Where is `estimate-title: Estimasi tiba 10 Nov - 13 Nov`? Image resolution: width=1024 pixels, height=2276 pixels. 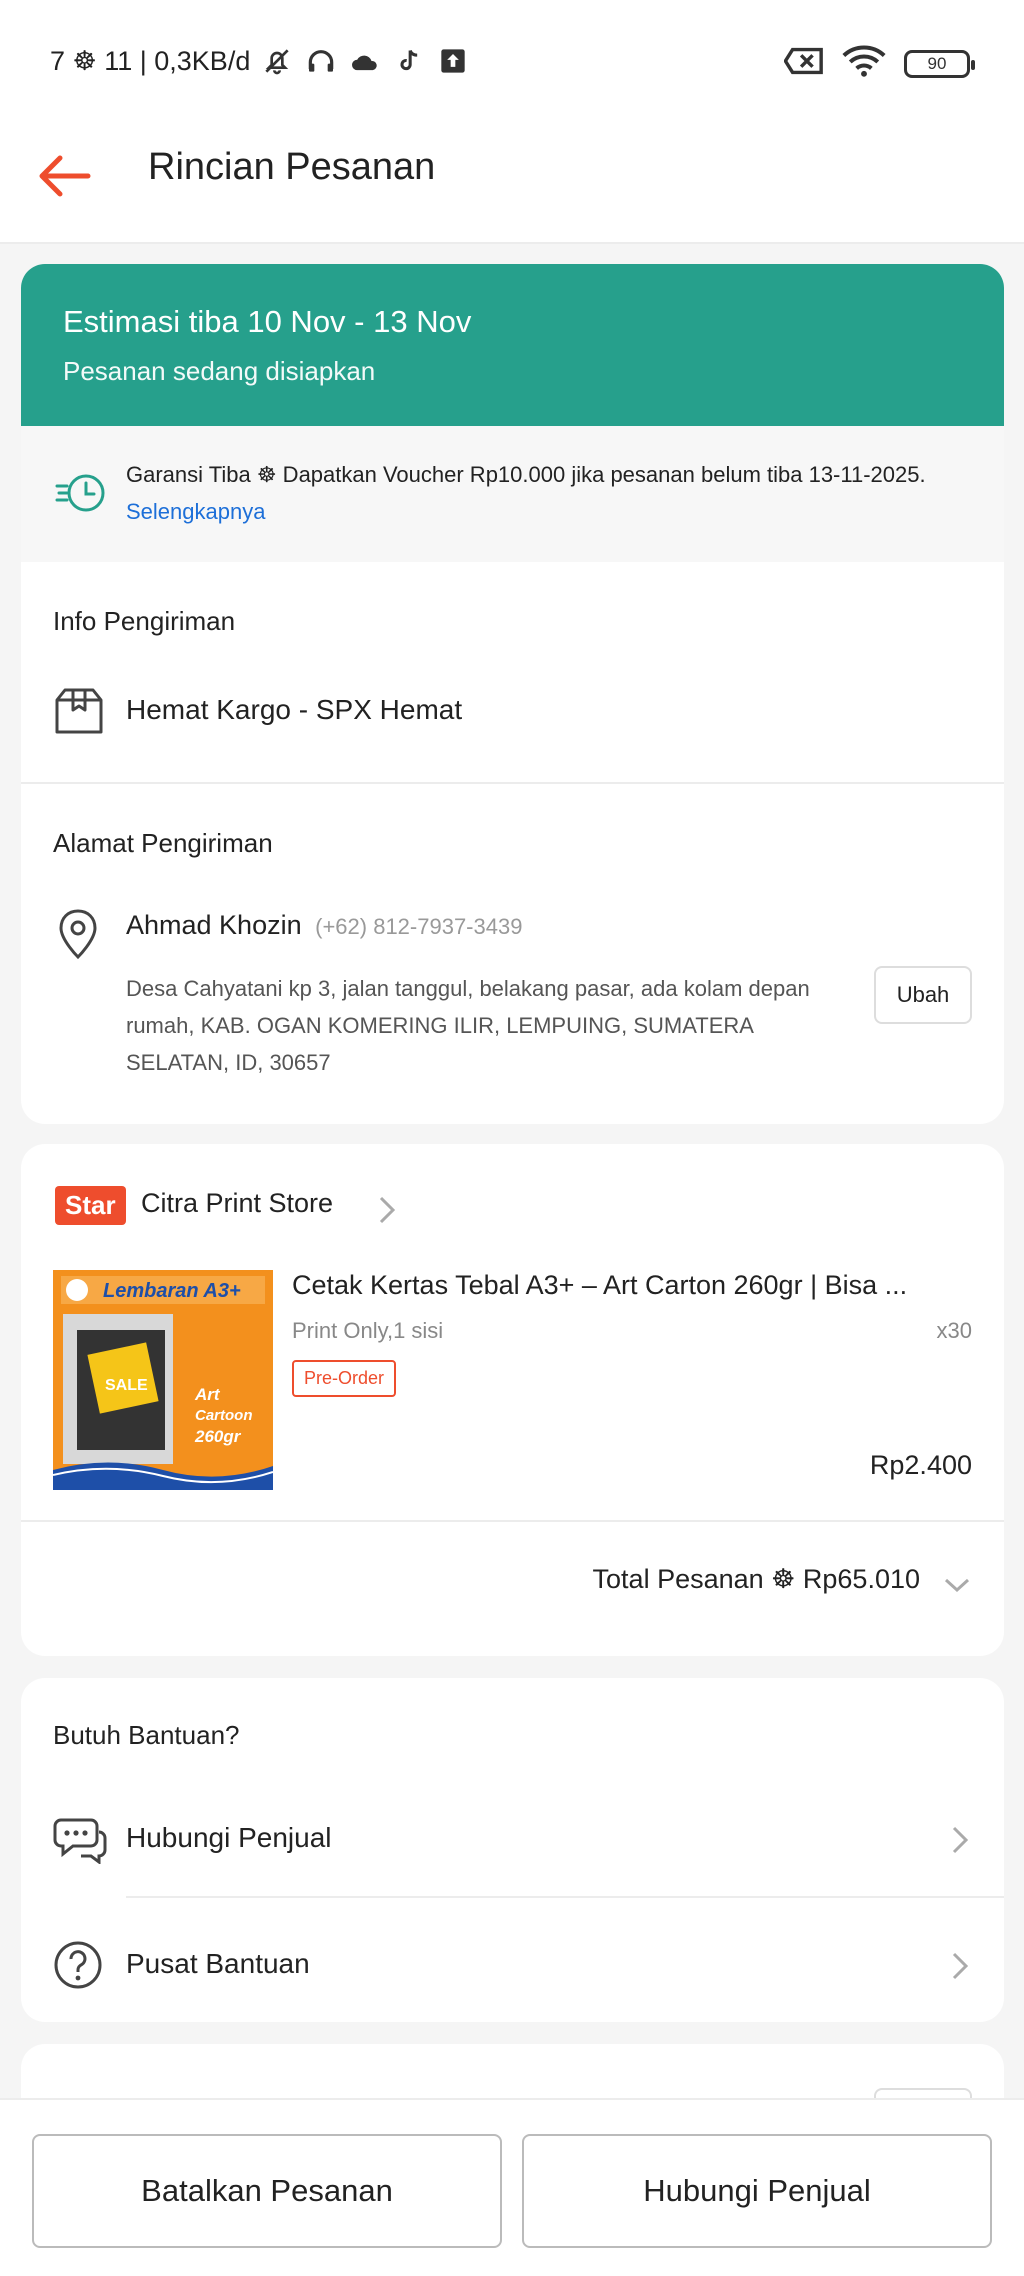 estimate-title: Estimasi tiba 10 Nov - 13 Nov is located at coordinates (267, 321).